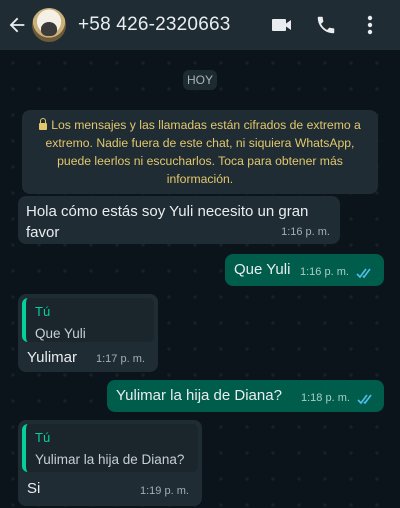  I want to click on contact-name: +58 426-2320663, so click(154, 25).